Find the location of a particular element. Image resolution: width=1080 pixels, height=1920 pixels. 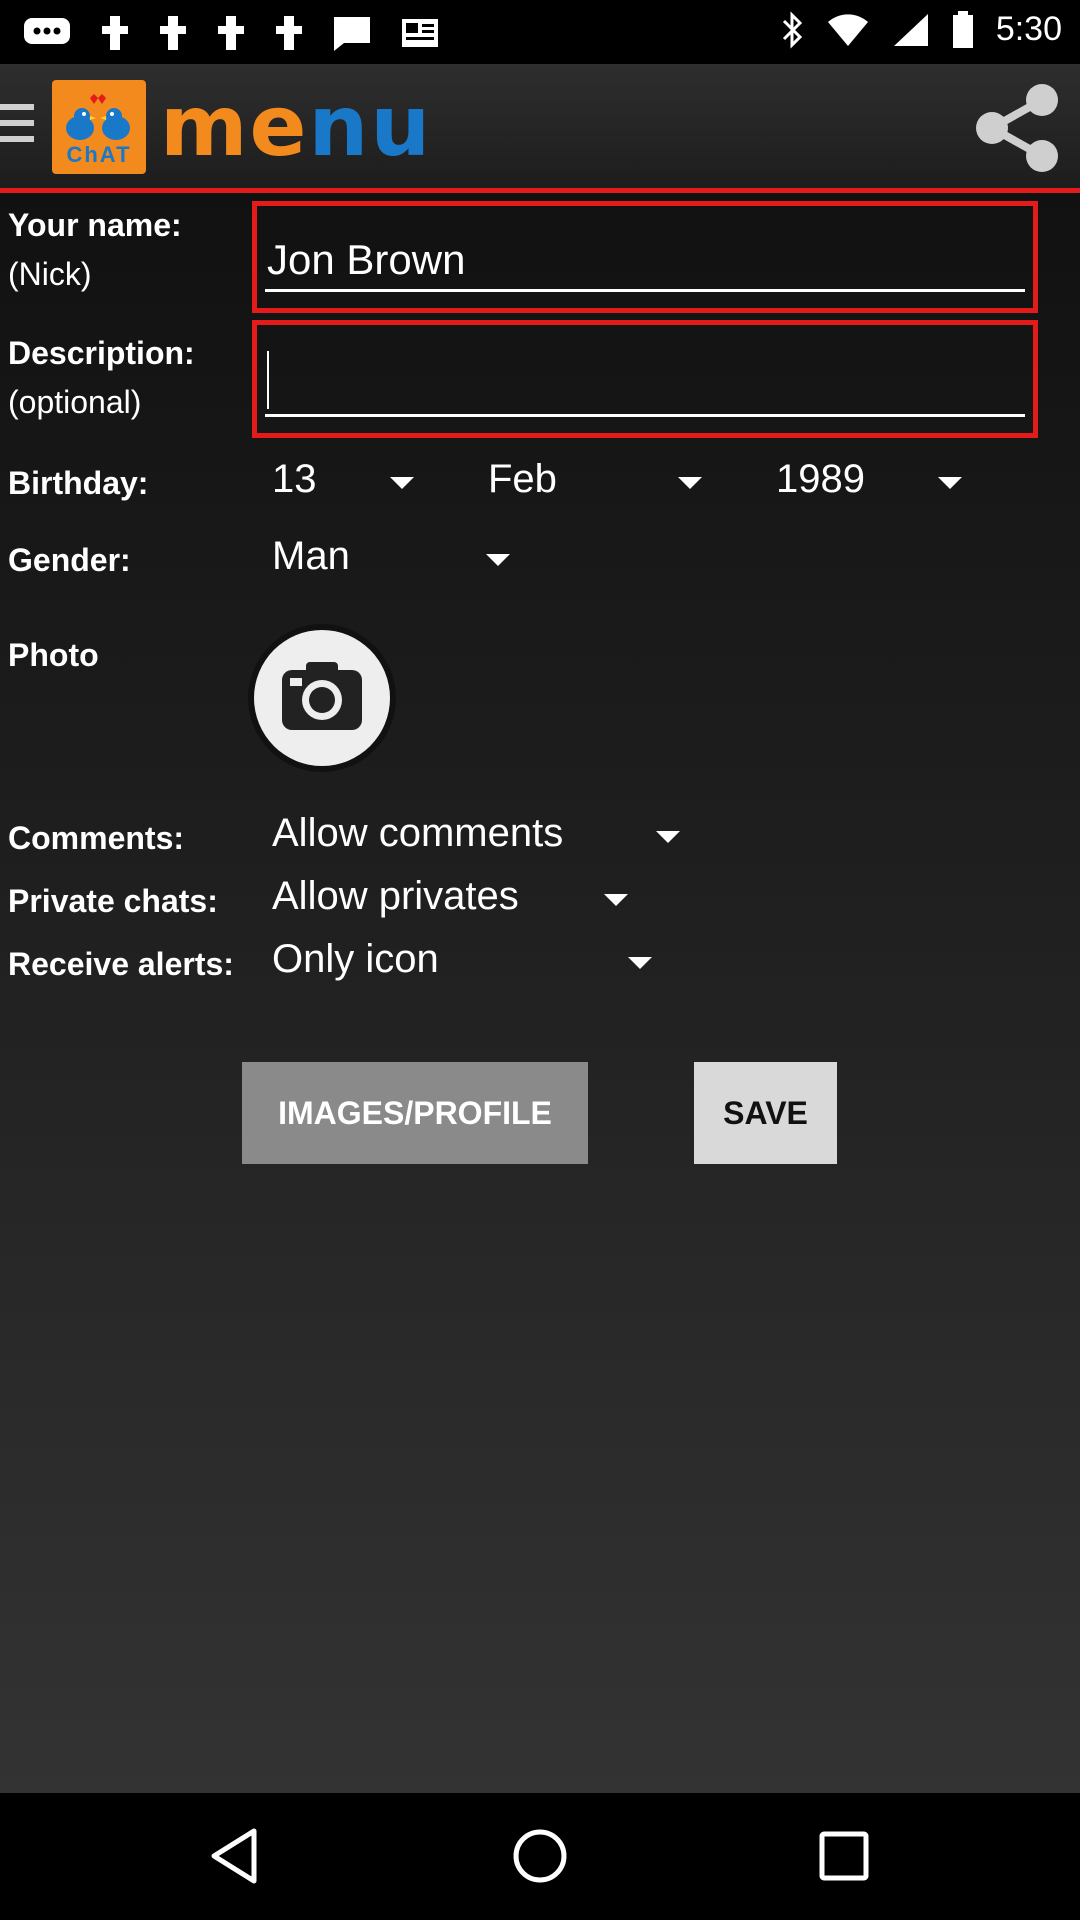

app-bar: ChAT menu is located at coordinates (540, 128).